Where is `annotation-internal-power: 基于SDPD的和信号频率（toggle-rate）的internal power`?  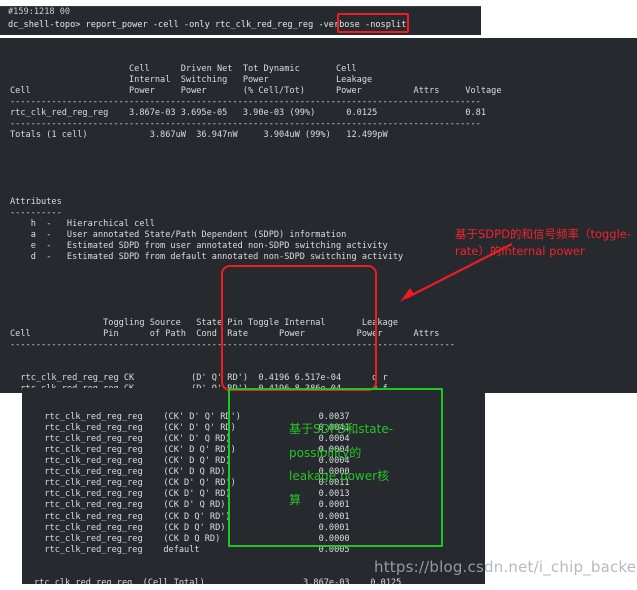
annotation-internal-power: 基于SDPD的和信号频率（toggle-rate）的internal power is located at coordinates (543, 242).